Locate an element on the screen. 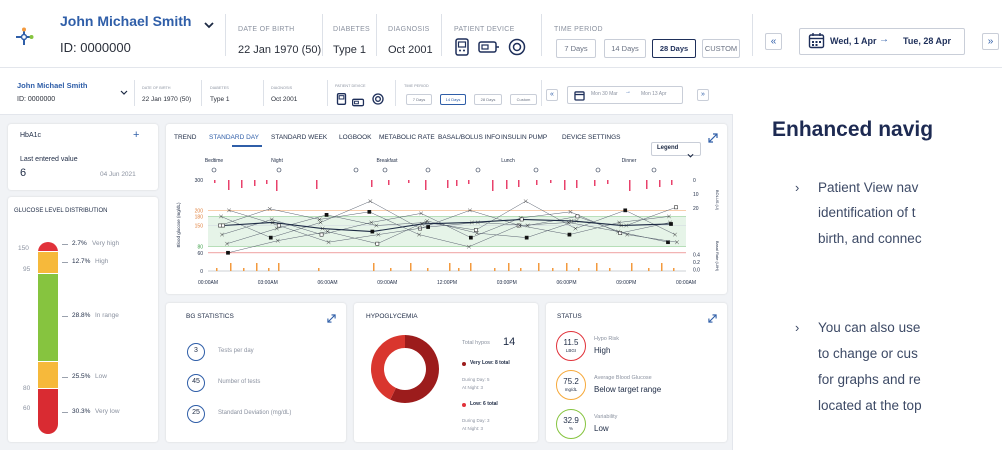 The image size is (1002, 450). status-label: Hypo Risk is located at coordinates (607, 339).